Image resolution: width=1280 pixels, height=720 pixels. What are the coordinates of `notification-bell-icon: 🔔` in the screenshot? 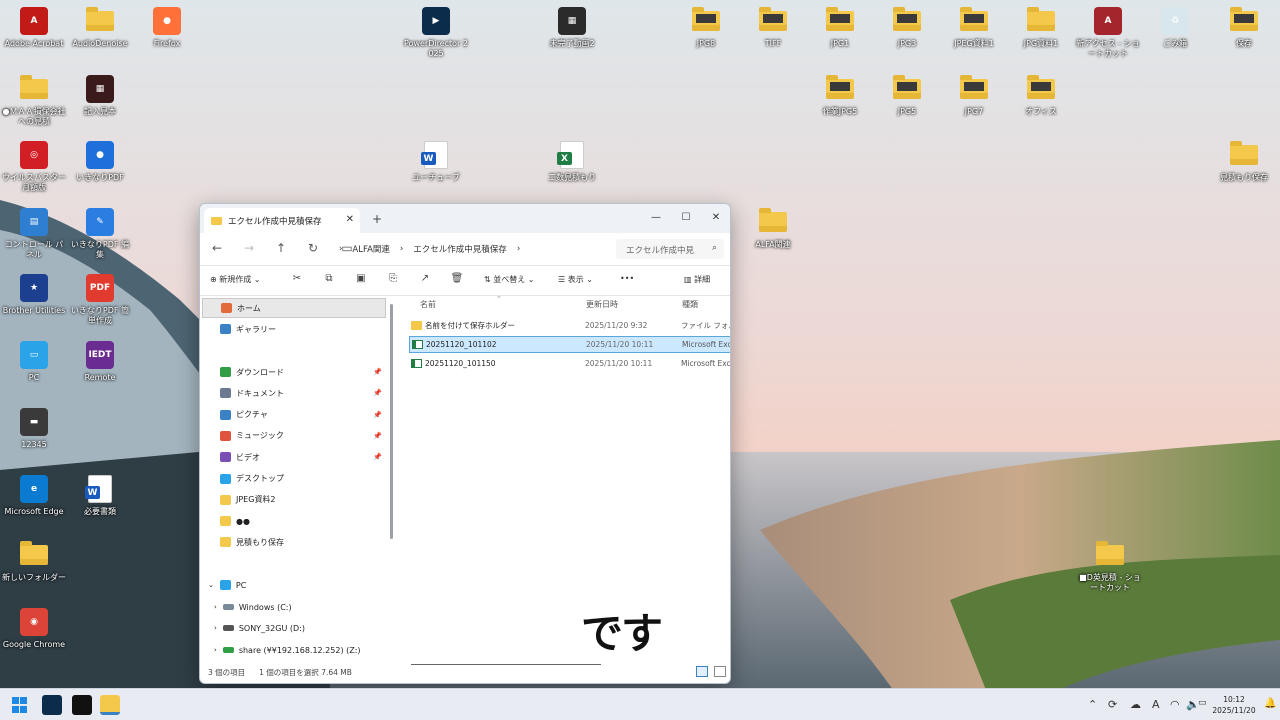 It's located at (1270, 703).